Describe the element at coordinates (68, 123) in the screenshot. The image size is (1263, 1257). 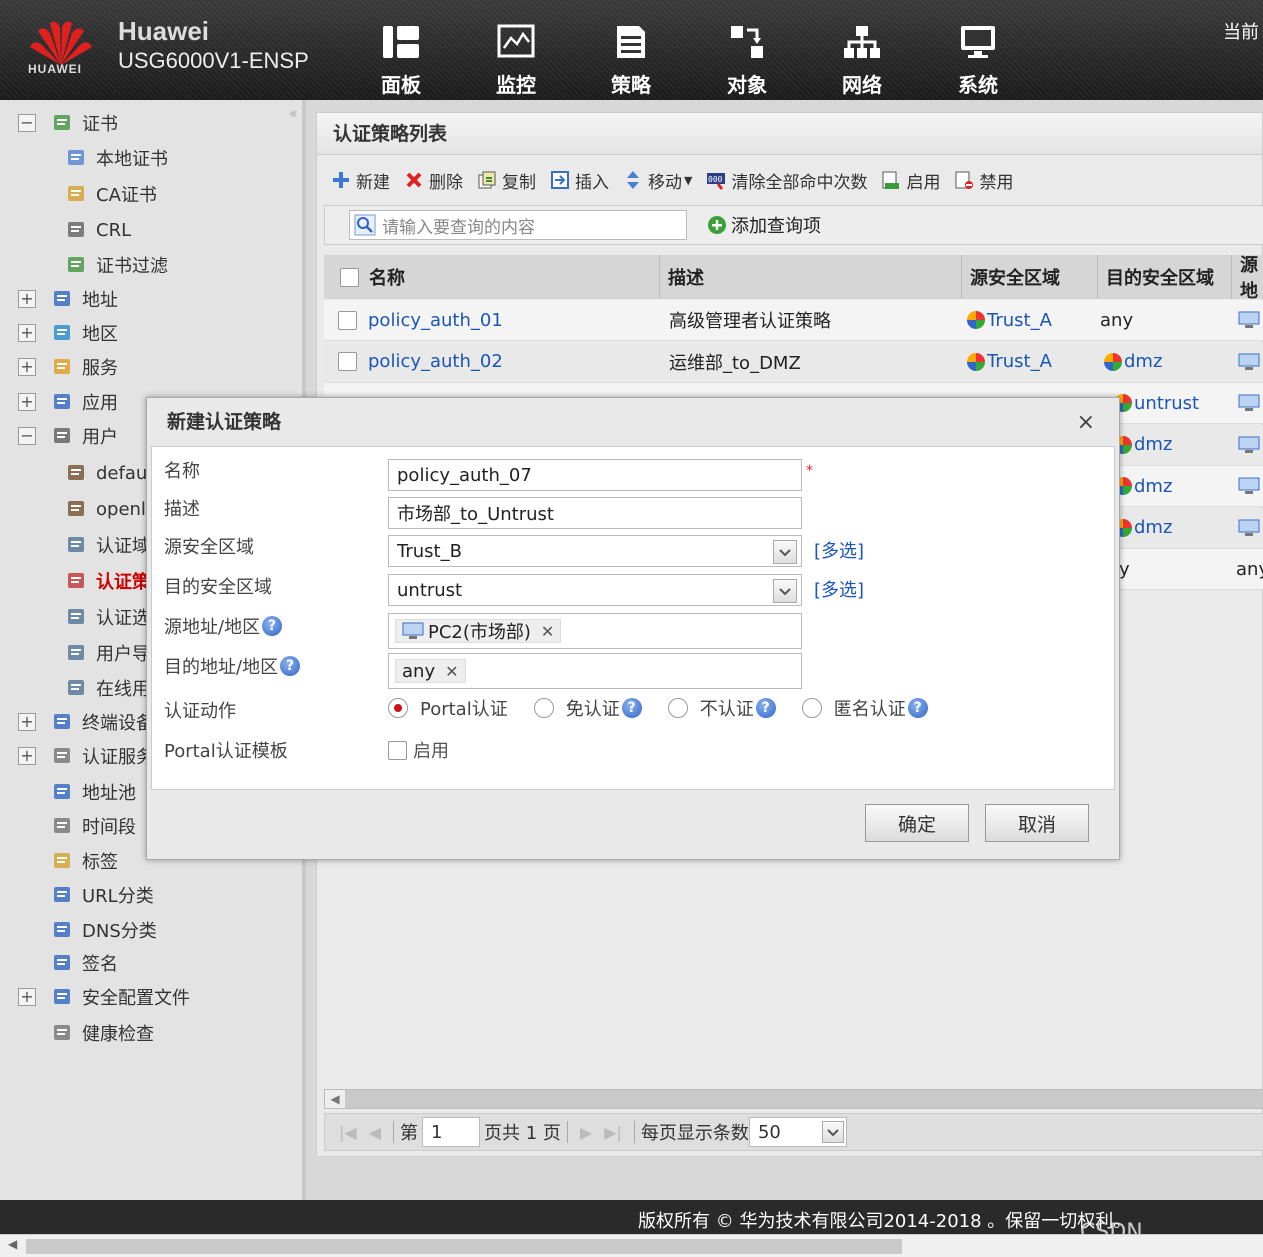
I see `sidebar-item-cert: − 证书` at that location.